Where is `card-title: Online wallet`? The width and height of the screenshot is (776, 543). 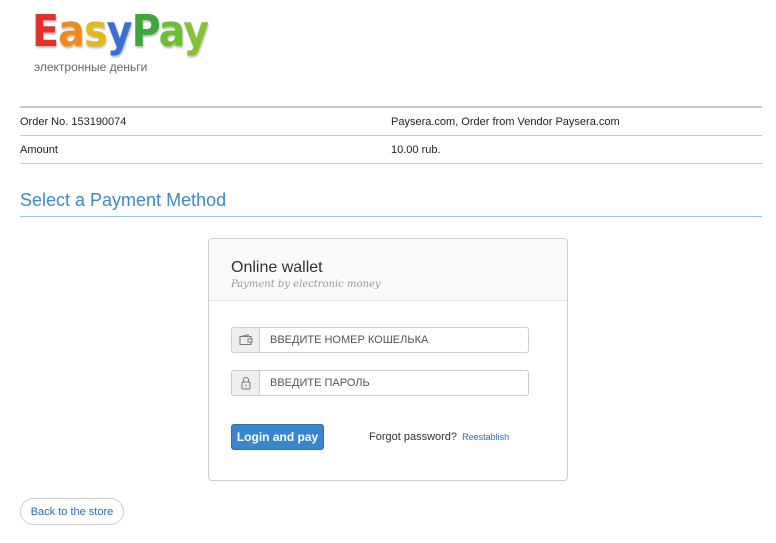 card-title: Online wallet is located at coordinates (277, 267).